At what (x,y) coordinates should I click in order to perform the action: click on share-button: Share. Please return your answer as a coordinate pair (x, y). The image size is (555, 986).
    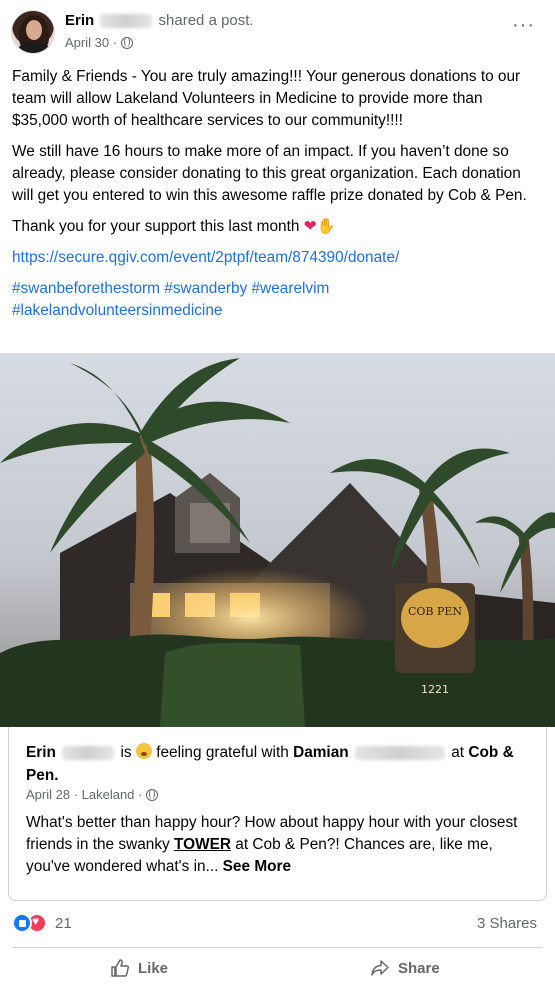
    Looking at the image, I should click on (405, 968).